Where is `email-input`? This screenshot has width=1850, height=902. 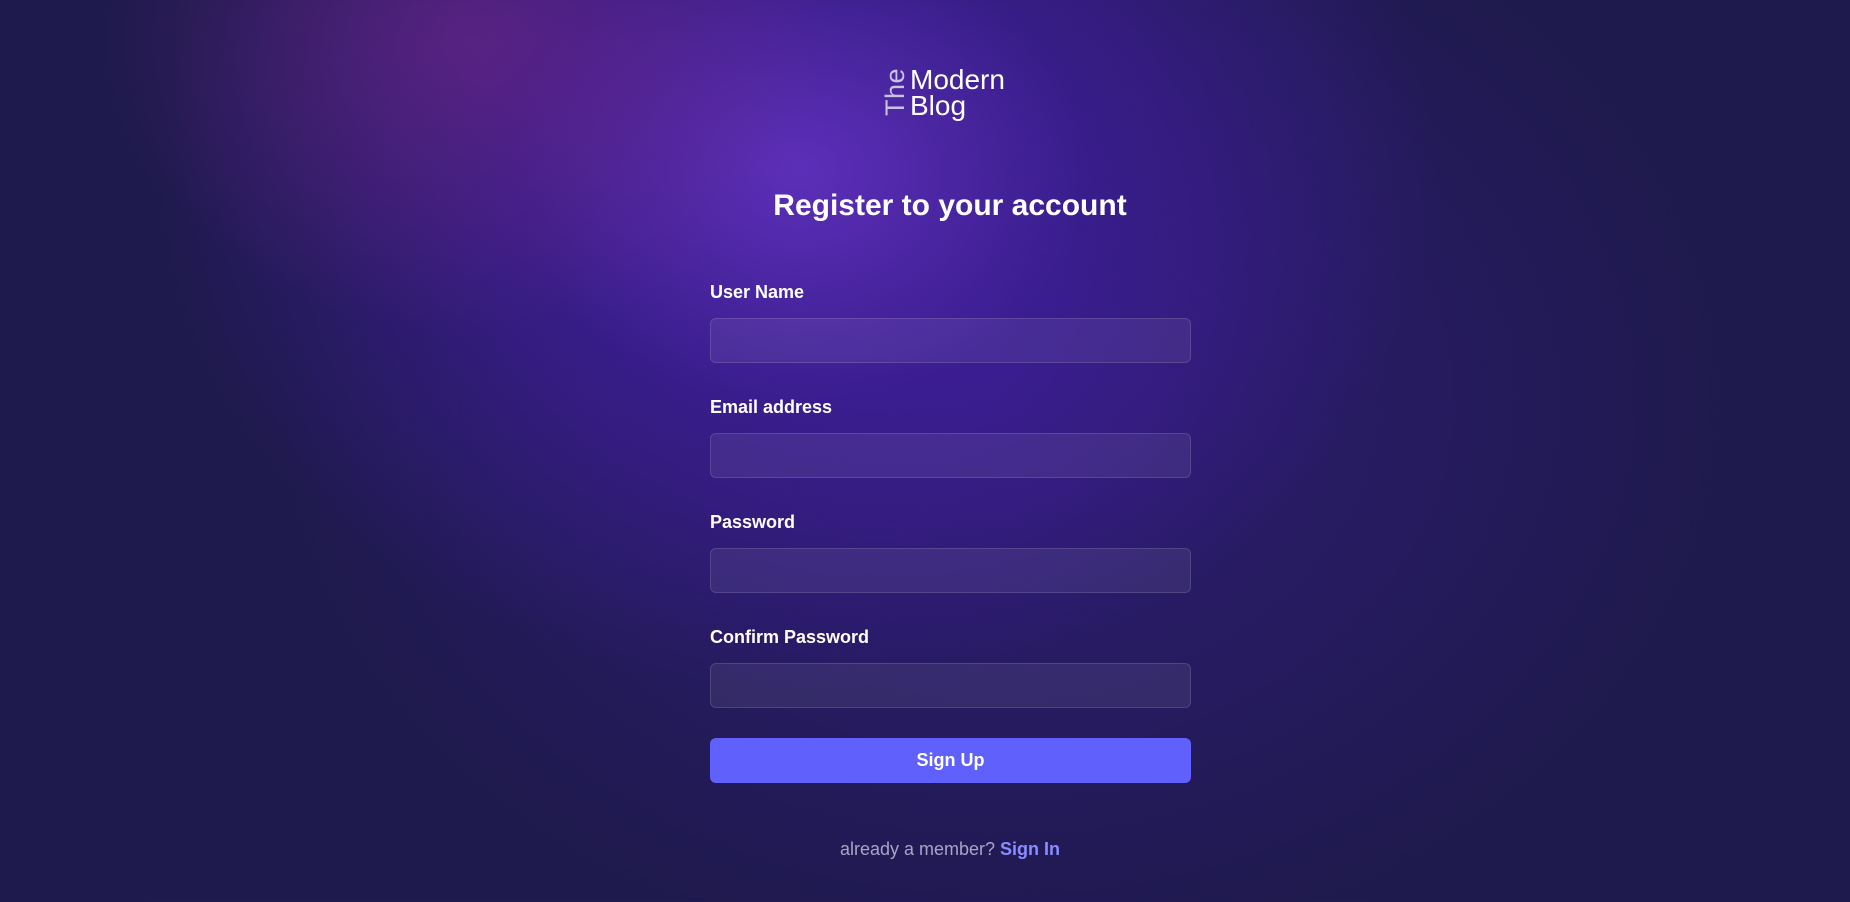
email-input is located at coordinates (950, 455).